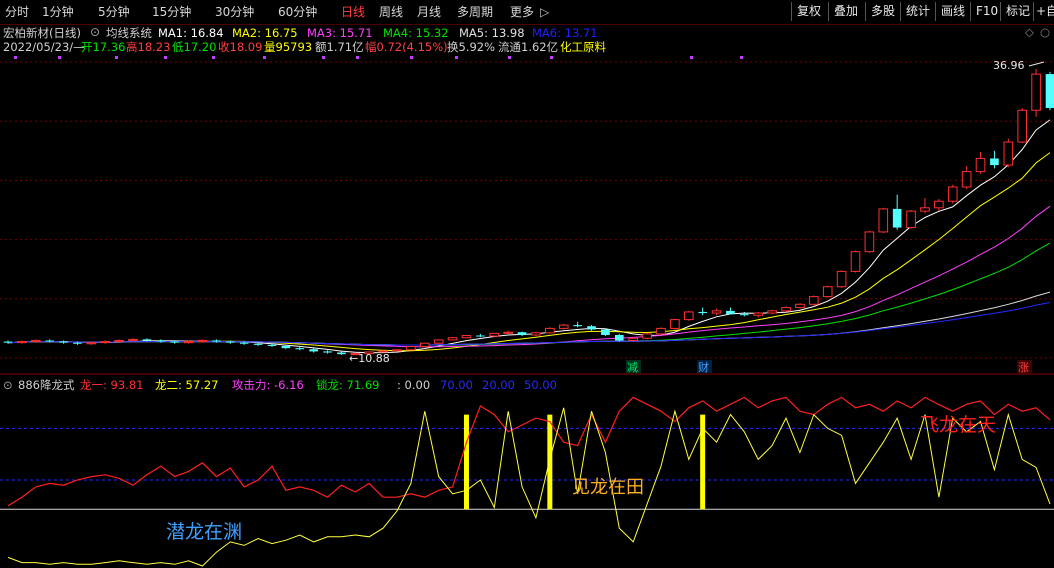 Image resolution: width=1054 pixels, height=568 pixels. I want to click on ma2-value: MA2: 16.75, so click(265, 33).